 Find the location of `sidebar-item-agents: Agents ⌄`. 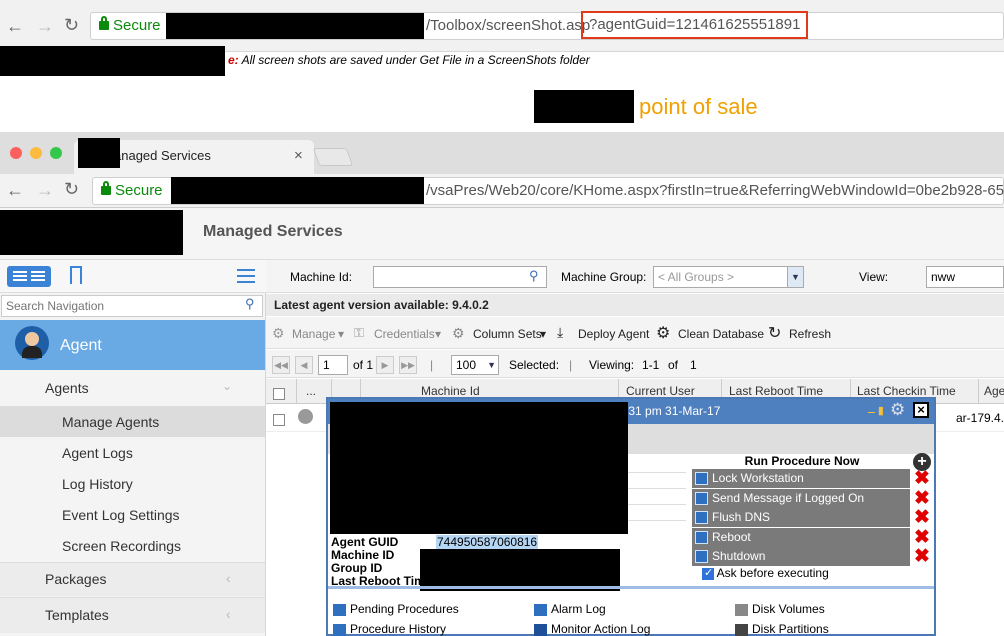

sidebar-item-agents: Agents ⌄ is located at coordinates (132, 388).